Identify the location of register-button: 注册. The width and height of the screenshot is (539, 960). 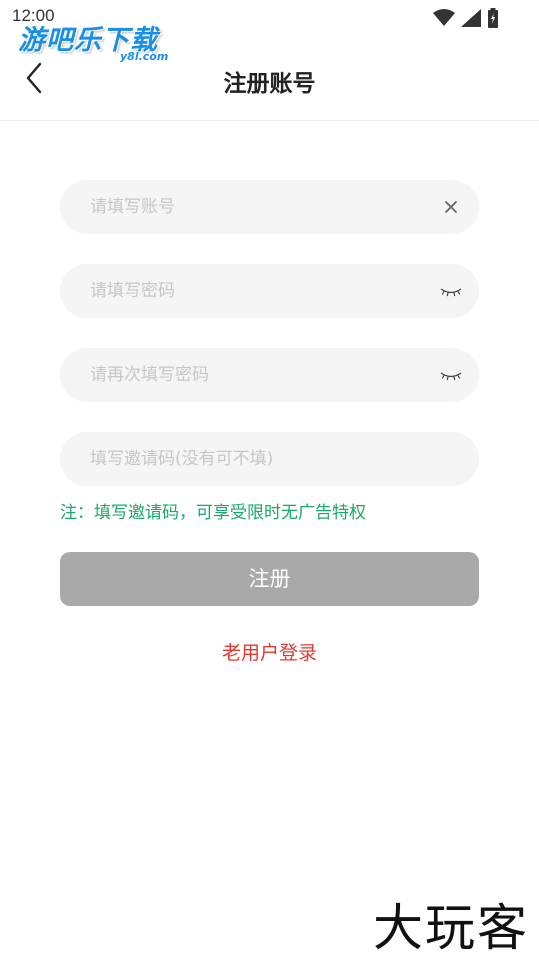
(269, 579).